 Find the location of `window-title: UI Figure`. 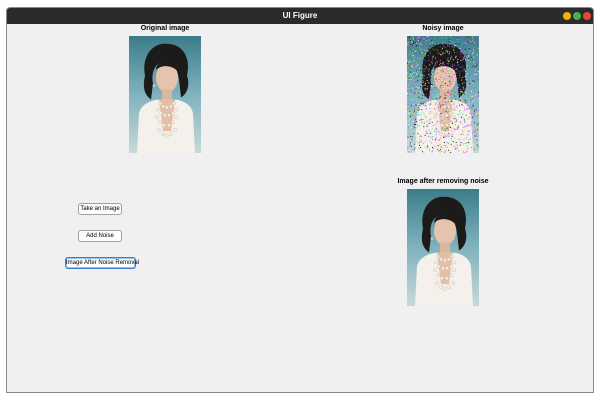

window-title: UI Figure is located at coordinates (300, 15).